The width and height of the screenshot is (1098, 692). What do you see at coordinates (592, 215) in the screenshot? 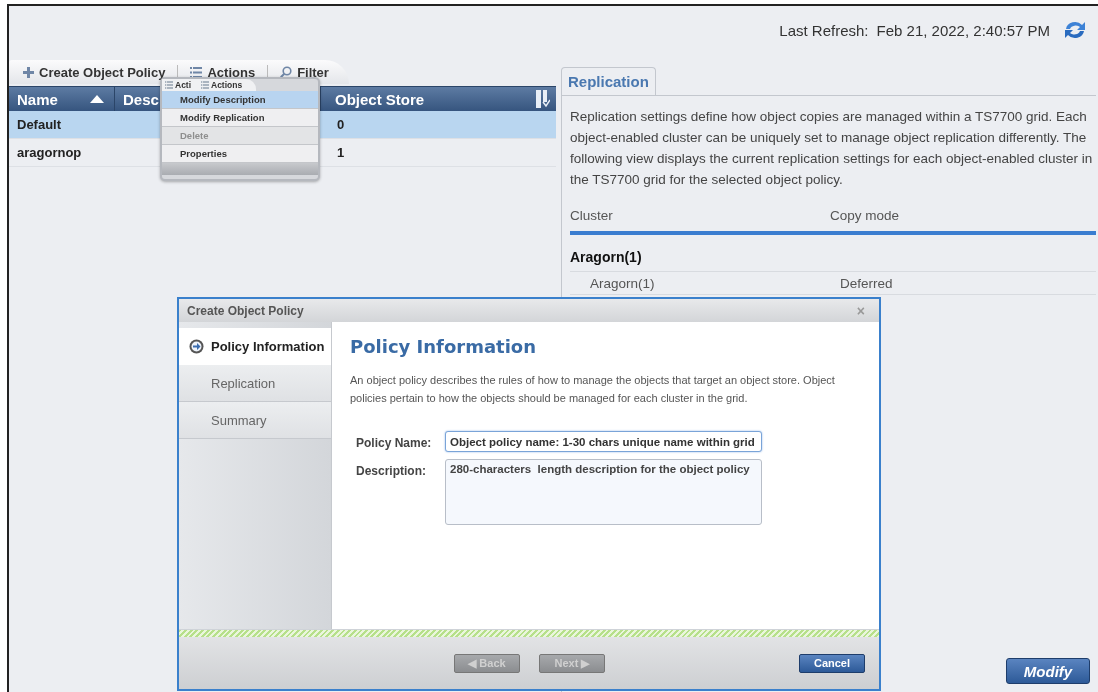
I see `column-header: Cluster` at bounding box center [592, 215].